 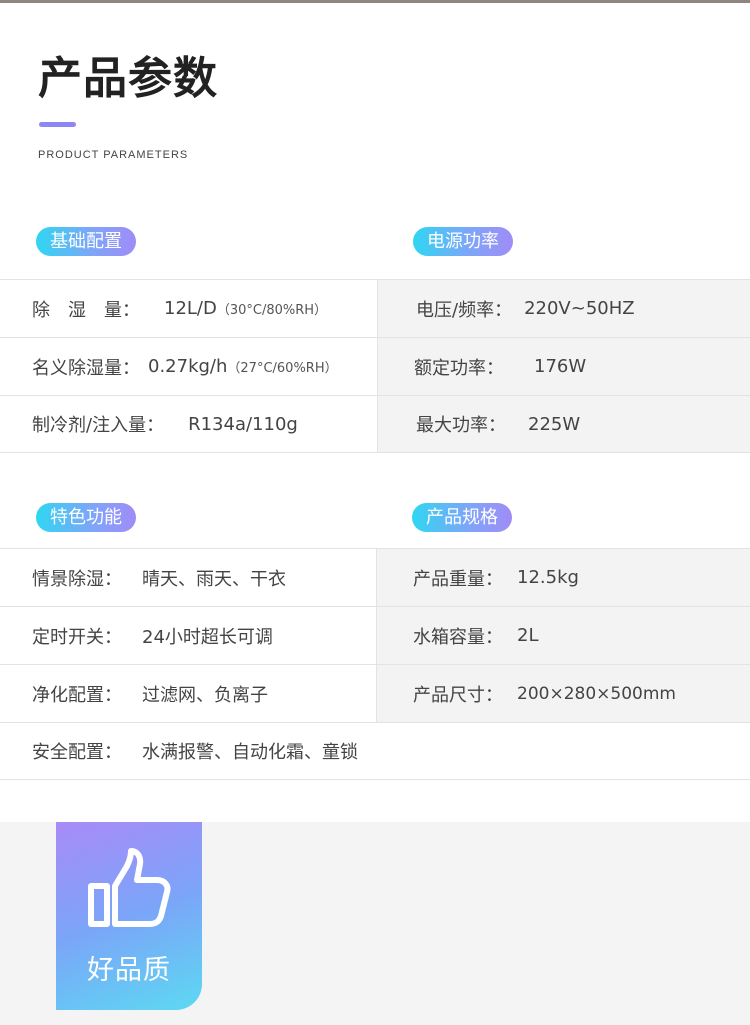 What do you see at coordinates (129, 970) in the screenshot?
I see `badge-text: 好品质` at bounding box center [129, 970].